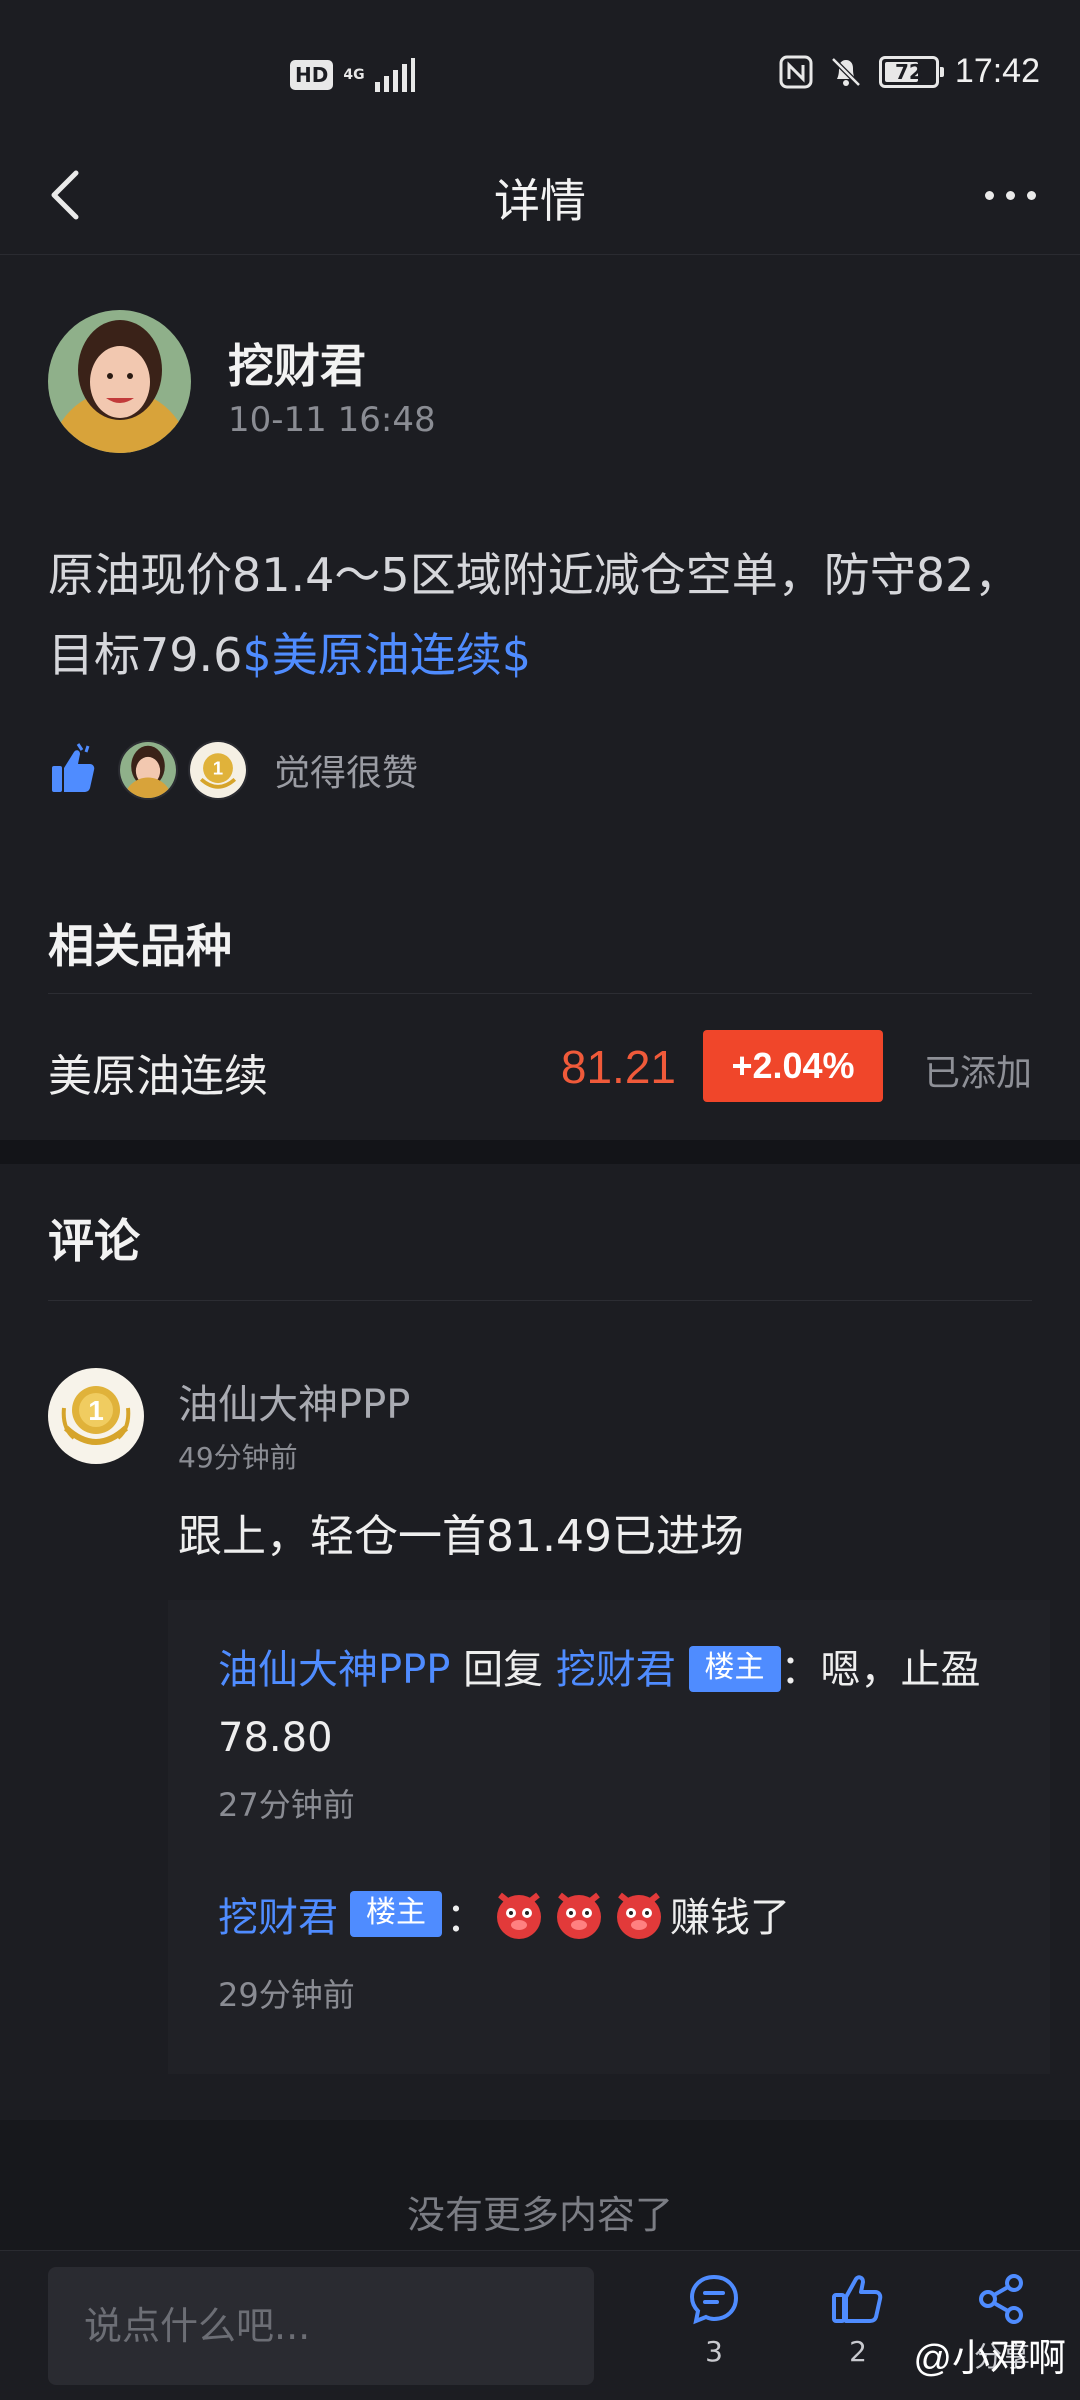 Image resolution: width=1080 pixels, height=2400 pixels. What do you see at coordinates (286, 1995) in the screenshot?
I see `reply-time: 29分钟前` at bounding box center [286, 1995].